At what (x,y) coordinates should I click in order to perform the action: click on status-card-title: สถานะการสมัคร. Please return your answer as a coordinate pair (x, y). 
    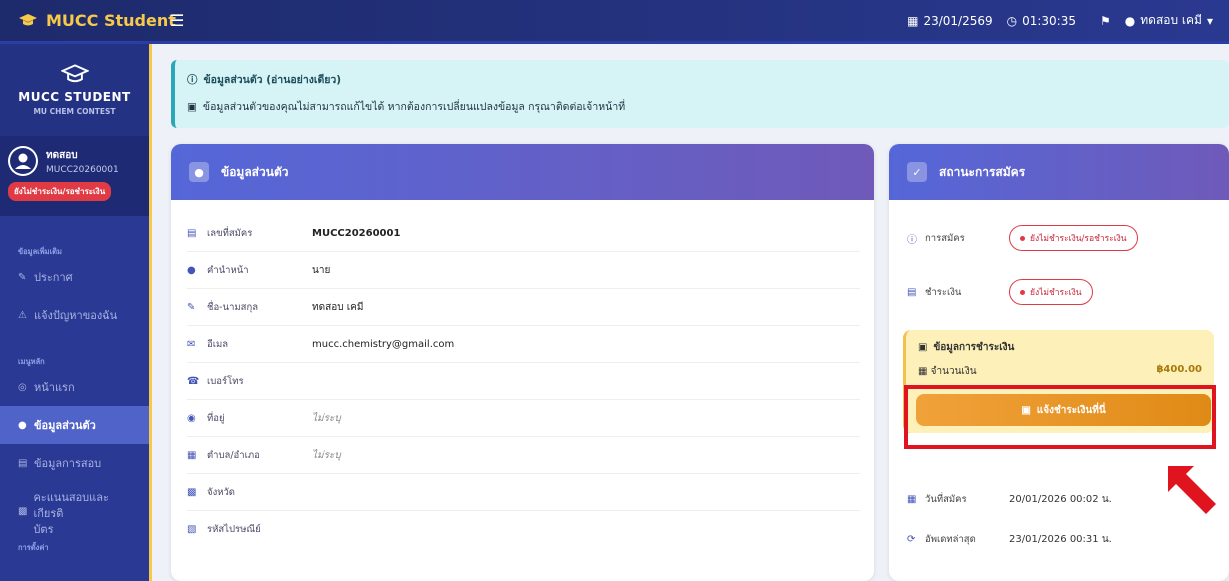
    Looking at the image, I should click on (982, 171).